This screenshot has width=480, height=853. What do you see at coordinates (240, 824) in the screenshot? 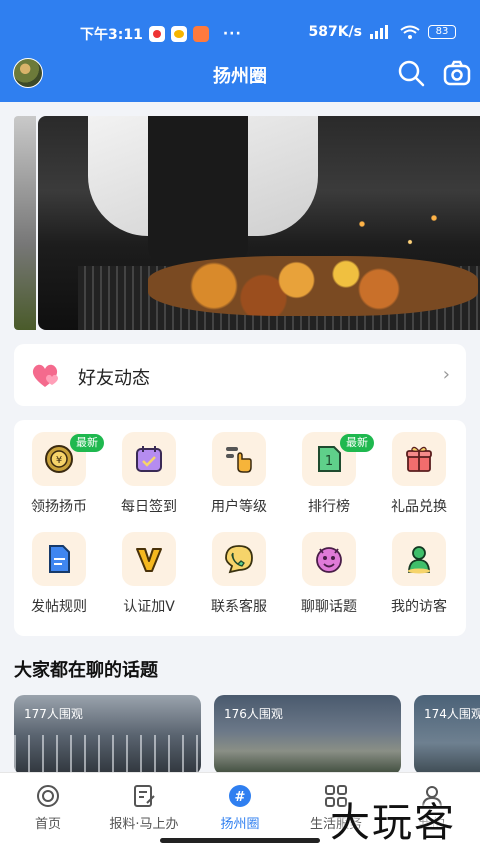
I see `nav-label: 扬州圈` at bounding box center [240, 824].